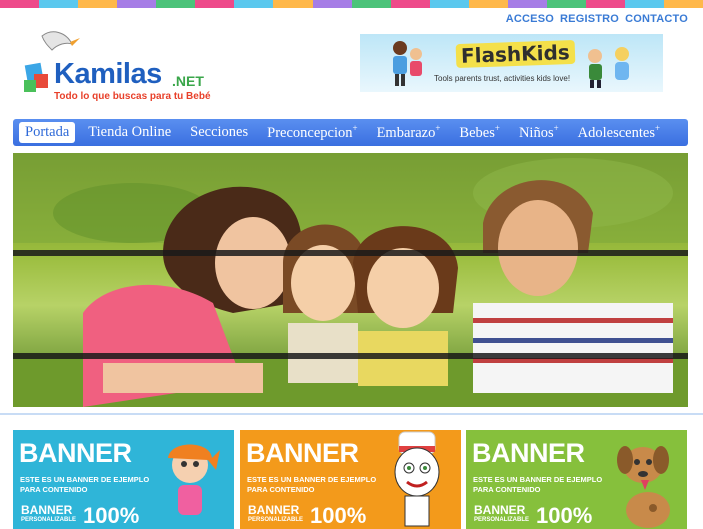  I want to click on nav-item-portada: Portada, so click(47, 132).